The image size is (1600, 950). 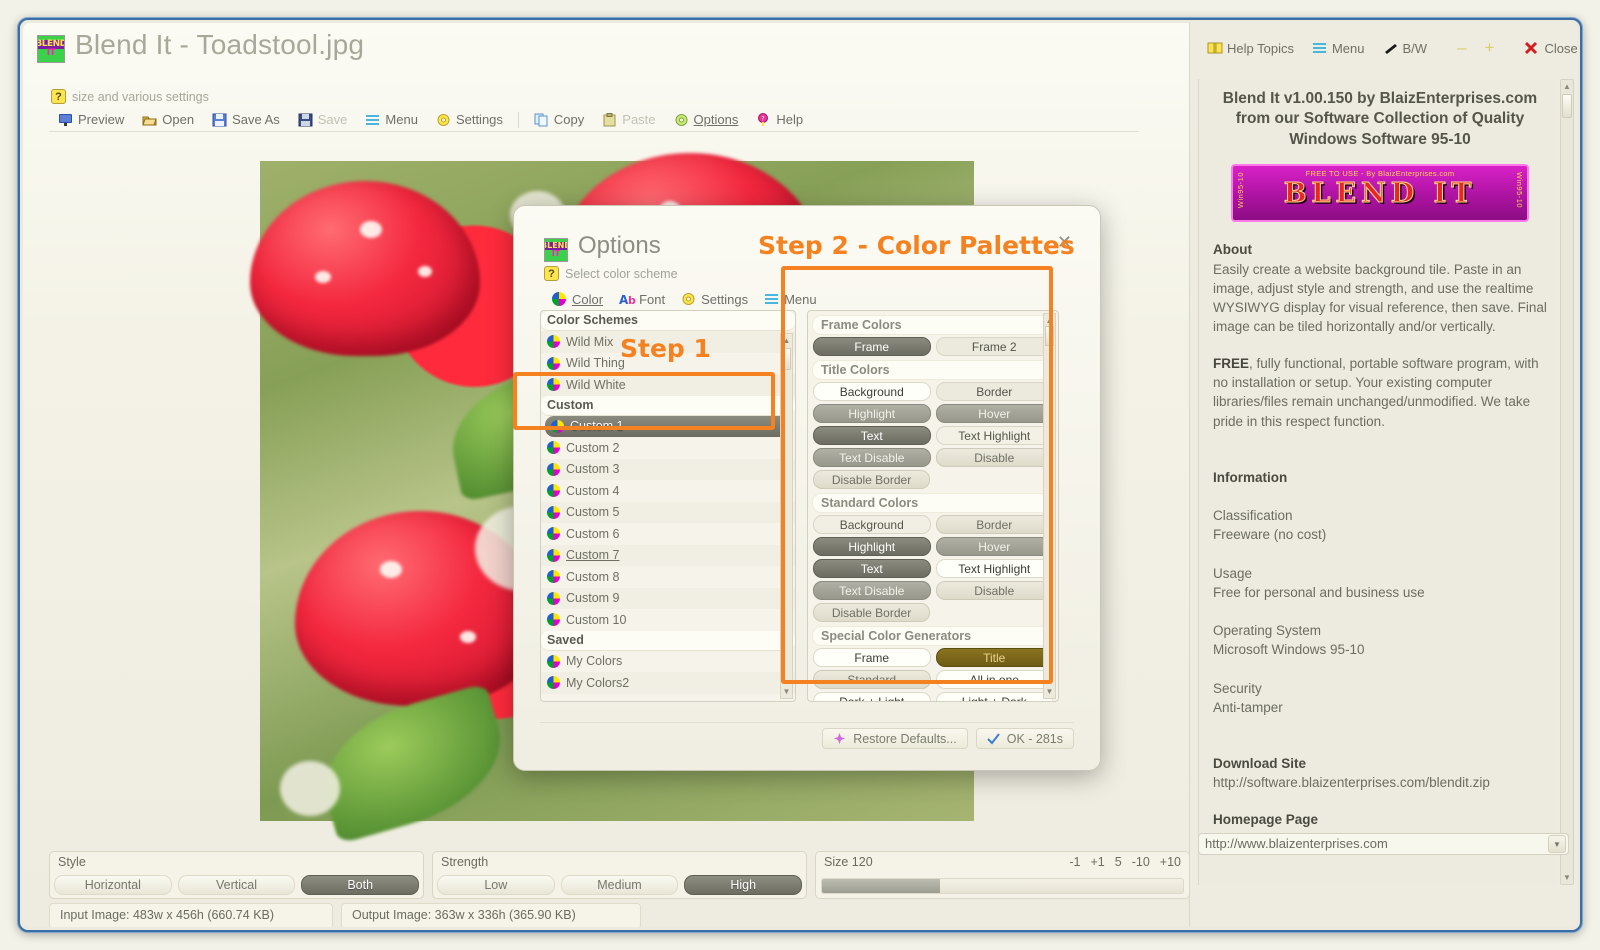 I want to click on scheme-item-custom-4: Custom 4, so click(x=668, y=491).